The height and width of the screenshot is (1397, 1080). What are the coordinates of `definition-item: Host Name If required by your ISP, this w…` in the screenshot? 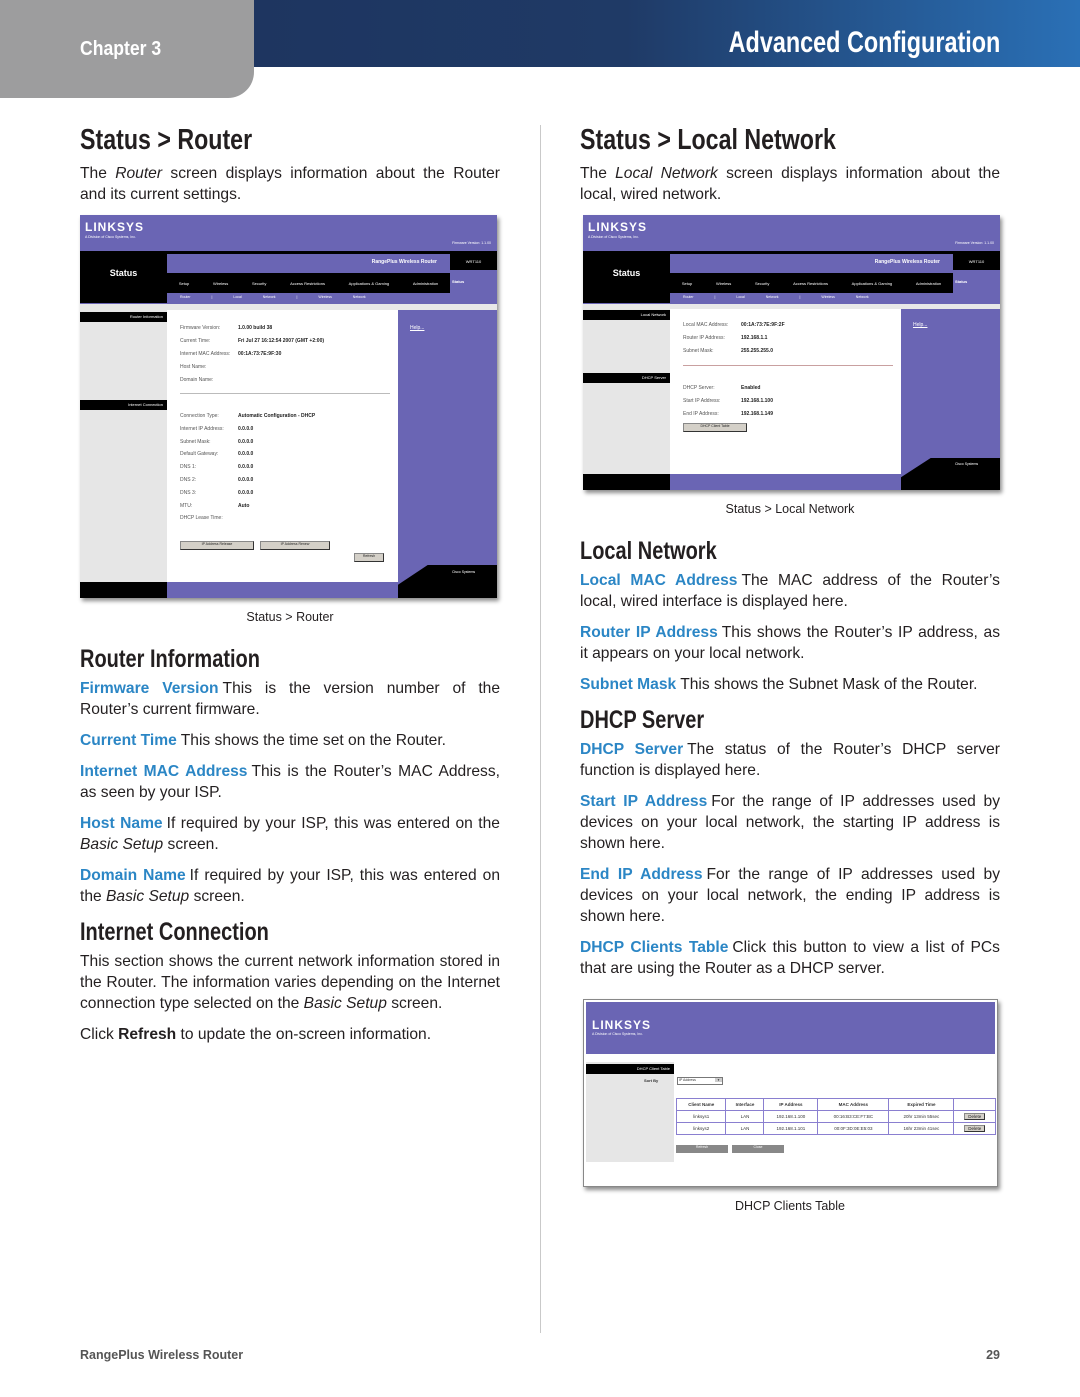 It's located at (290, 834).